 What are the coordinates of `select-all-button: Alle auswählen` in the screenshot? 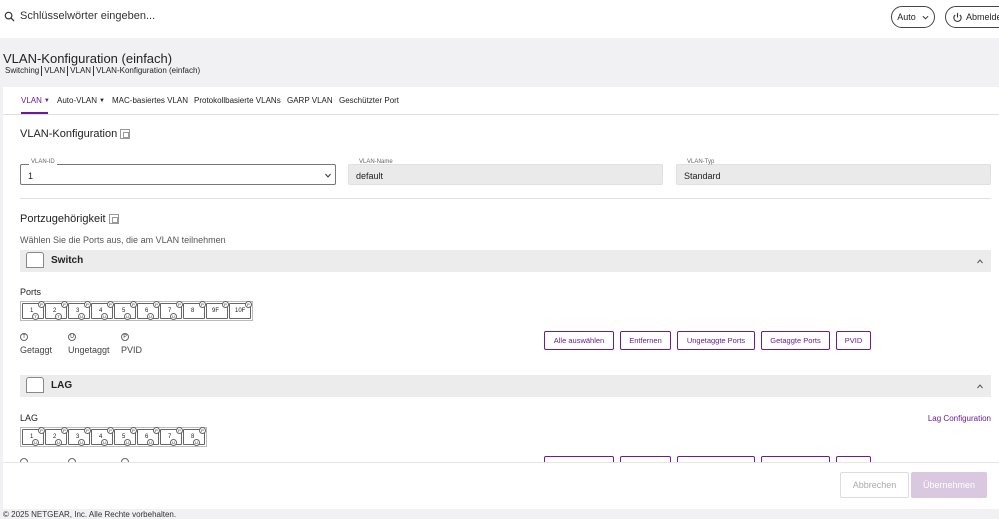 It's located at (579, 340).